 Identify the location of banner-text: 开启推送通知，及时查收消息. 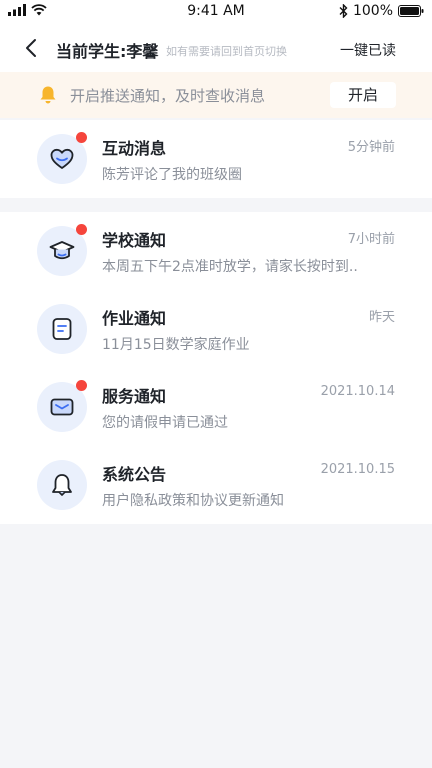
(168, 96).